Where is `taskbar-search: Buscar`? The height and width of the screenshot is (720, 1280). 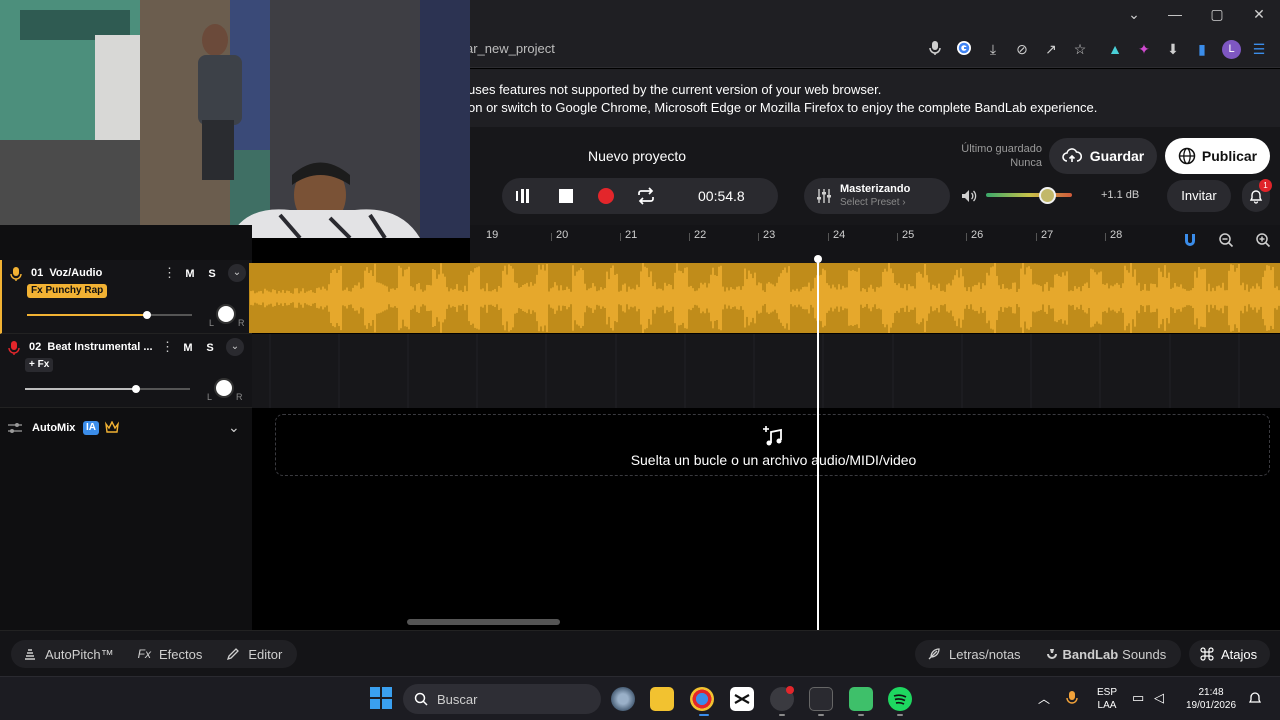 taskbar-search: Buscar is located at coordinates (502, 699).